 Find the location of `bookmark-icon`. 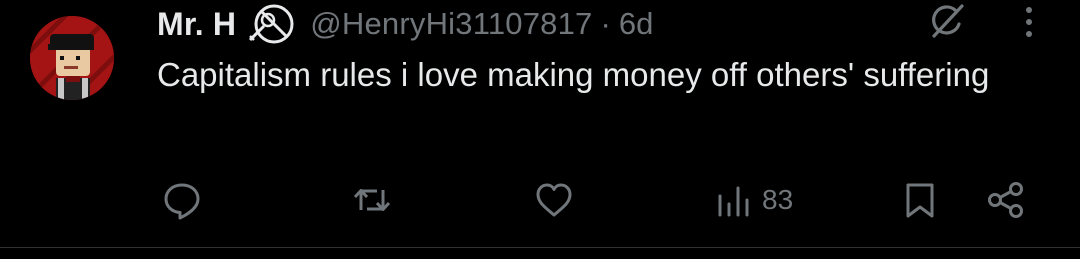

bookmark-icon is located at coordinates (920, 200).